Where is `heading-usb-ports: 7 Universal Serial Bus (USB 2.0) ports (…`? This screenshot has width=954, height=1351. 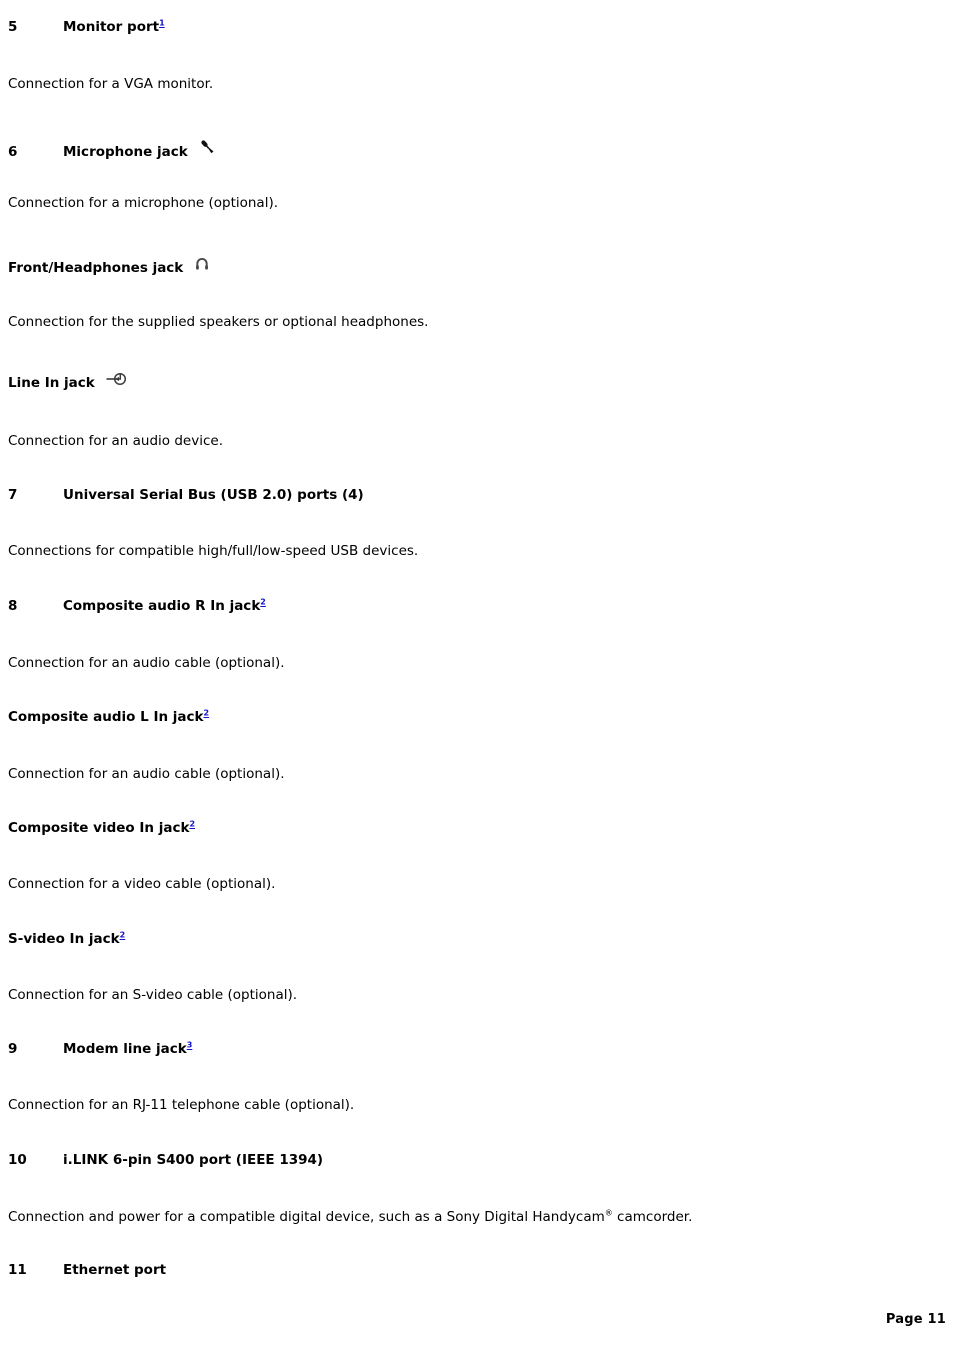 heading-usb-ports: 7 Universal Serial Bus (USB 2.0) ports (… is located at coordinates (186, 495).